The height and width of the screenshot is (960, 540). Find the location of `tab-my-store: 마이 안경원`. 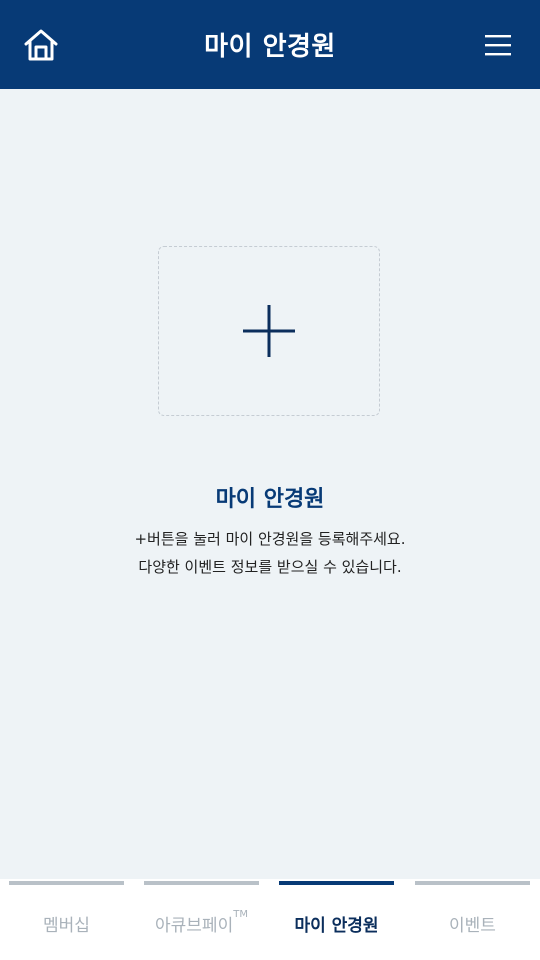

tab-my-store: 마이 안경원 is located at coordinates (336, 919).